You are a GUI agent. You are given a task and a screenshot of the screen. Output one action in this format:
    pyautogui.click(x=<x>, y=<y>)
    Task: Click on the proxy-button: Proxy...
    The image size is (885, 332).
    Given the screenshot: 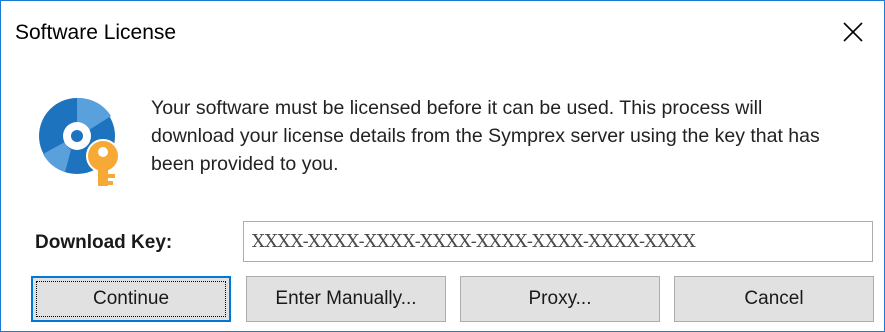 What is the action you would take?
    pyautogui.click(x=560, y=299)
    